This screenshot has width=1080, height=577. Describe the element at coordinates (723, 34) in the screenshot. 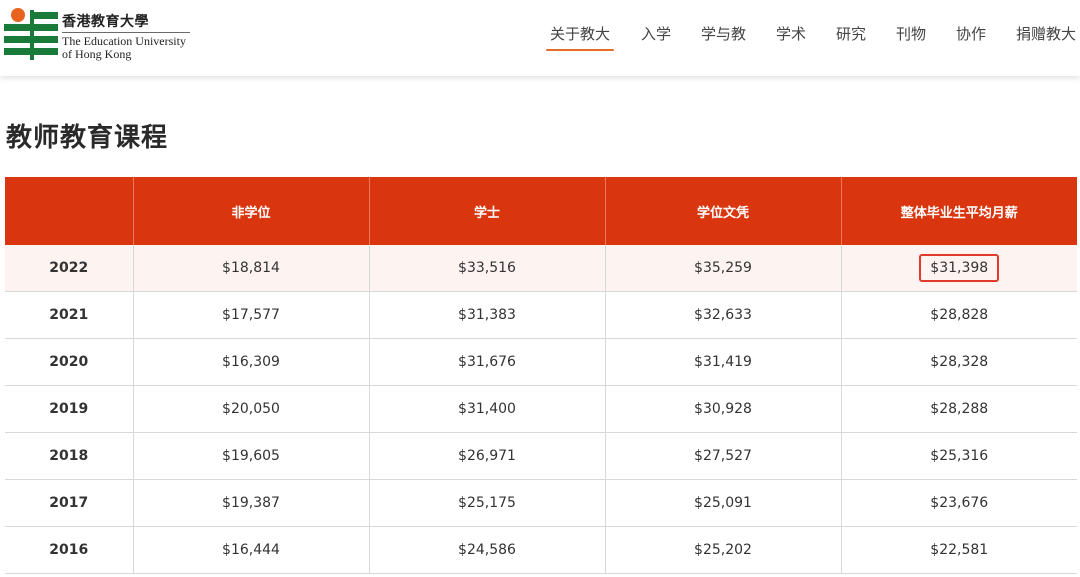

I see `nav-item-learning-teaching: 学与教` at that location.